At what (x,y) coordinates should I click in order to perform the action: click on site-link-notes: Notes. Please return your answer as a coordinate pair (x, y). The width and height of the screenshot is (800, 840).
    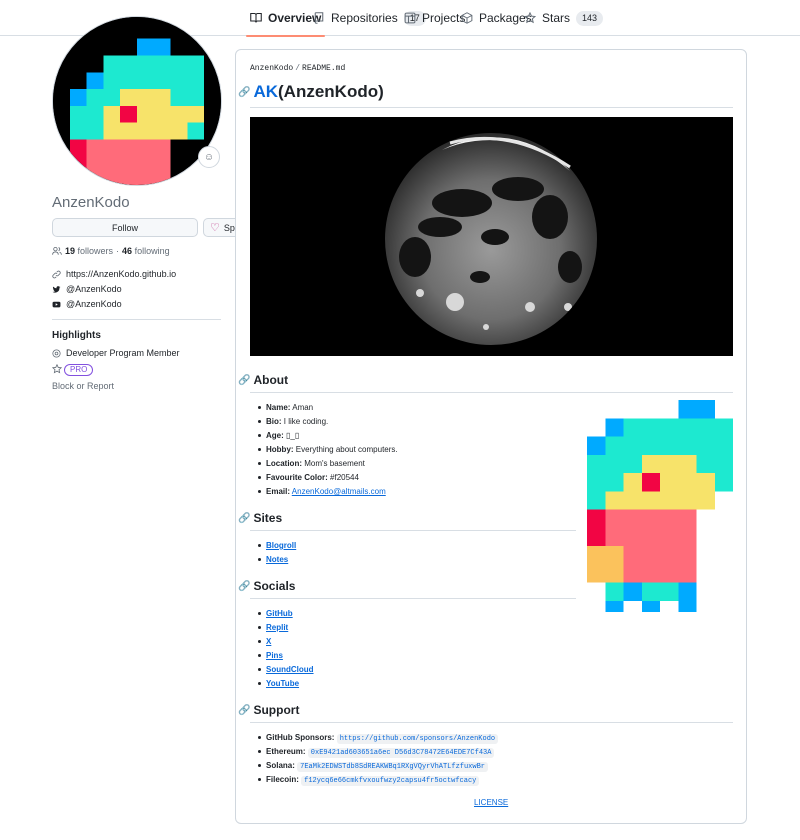
    Looking at the image, I should click on (277, 559).